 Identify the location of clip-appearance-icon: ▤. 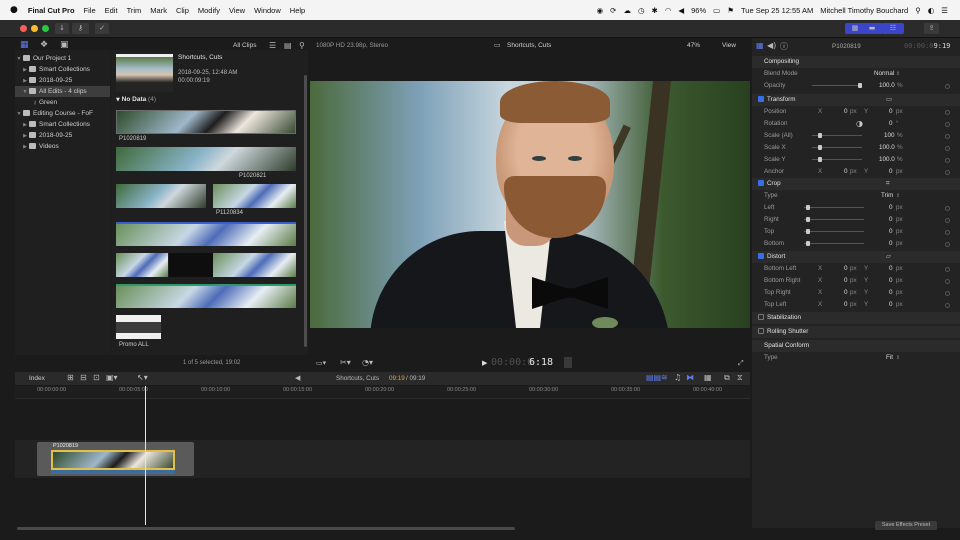
(288, 45).